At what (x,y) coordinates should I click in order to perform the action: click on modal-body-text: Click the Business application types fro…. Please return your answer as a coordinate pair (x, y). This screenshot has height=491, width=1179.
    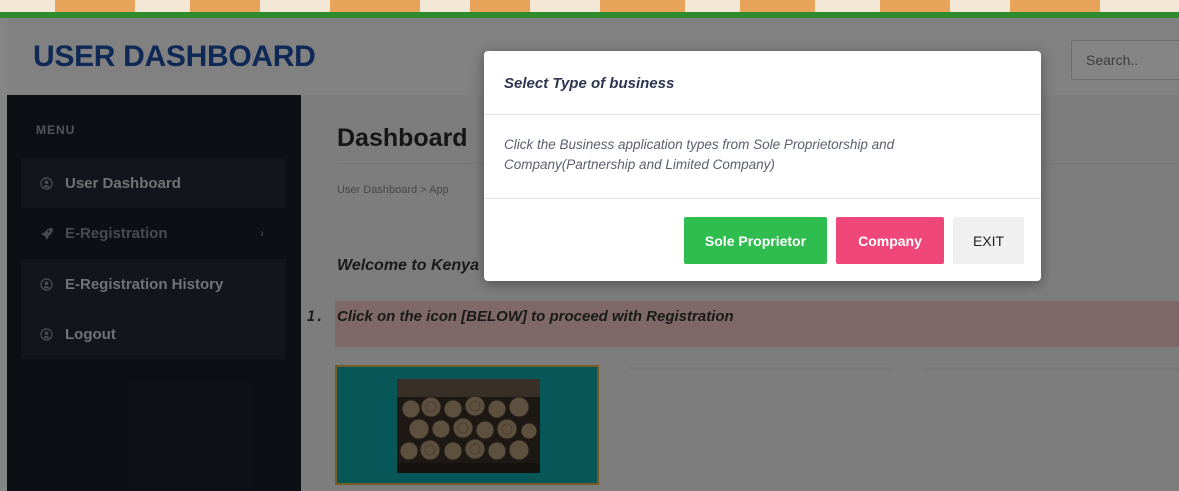
    Looking at the image, I should click on (699, 154).